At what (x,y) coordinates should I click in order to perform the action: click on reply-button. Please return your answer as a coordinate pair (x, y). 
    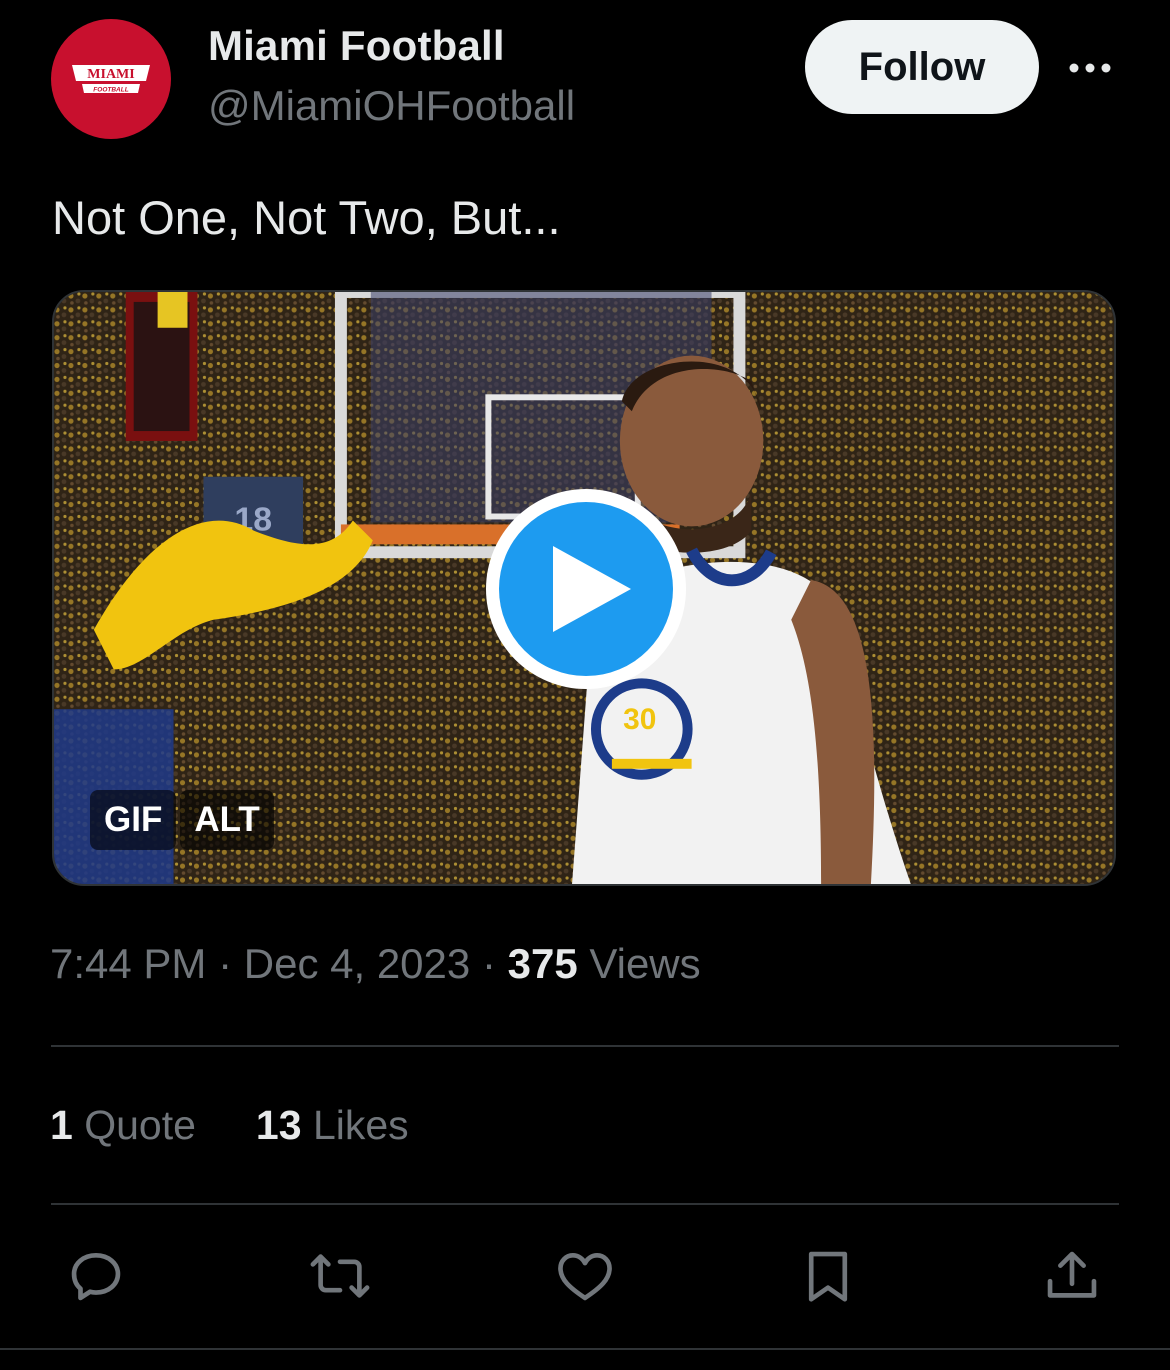
    Looking at the image, I should click on (96, 1276).